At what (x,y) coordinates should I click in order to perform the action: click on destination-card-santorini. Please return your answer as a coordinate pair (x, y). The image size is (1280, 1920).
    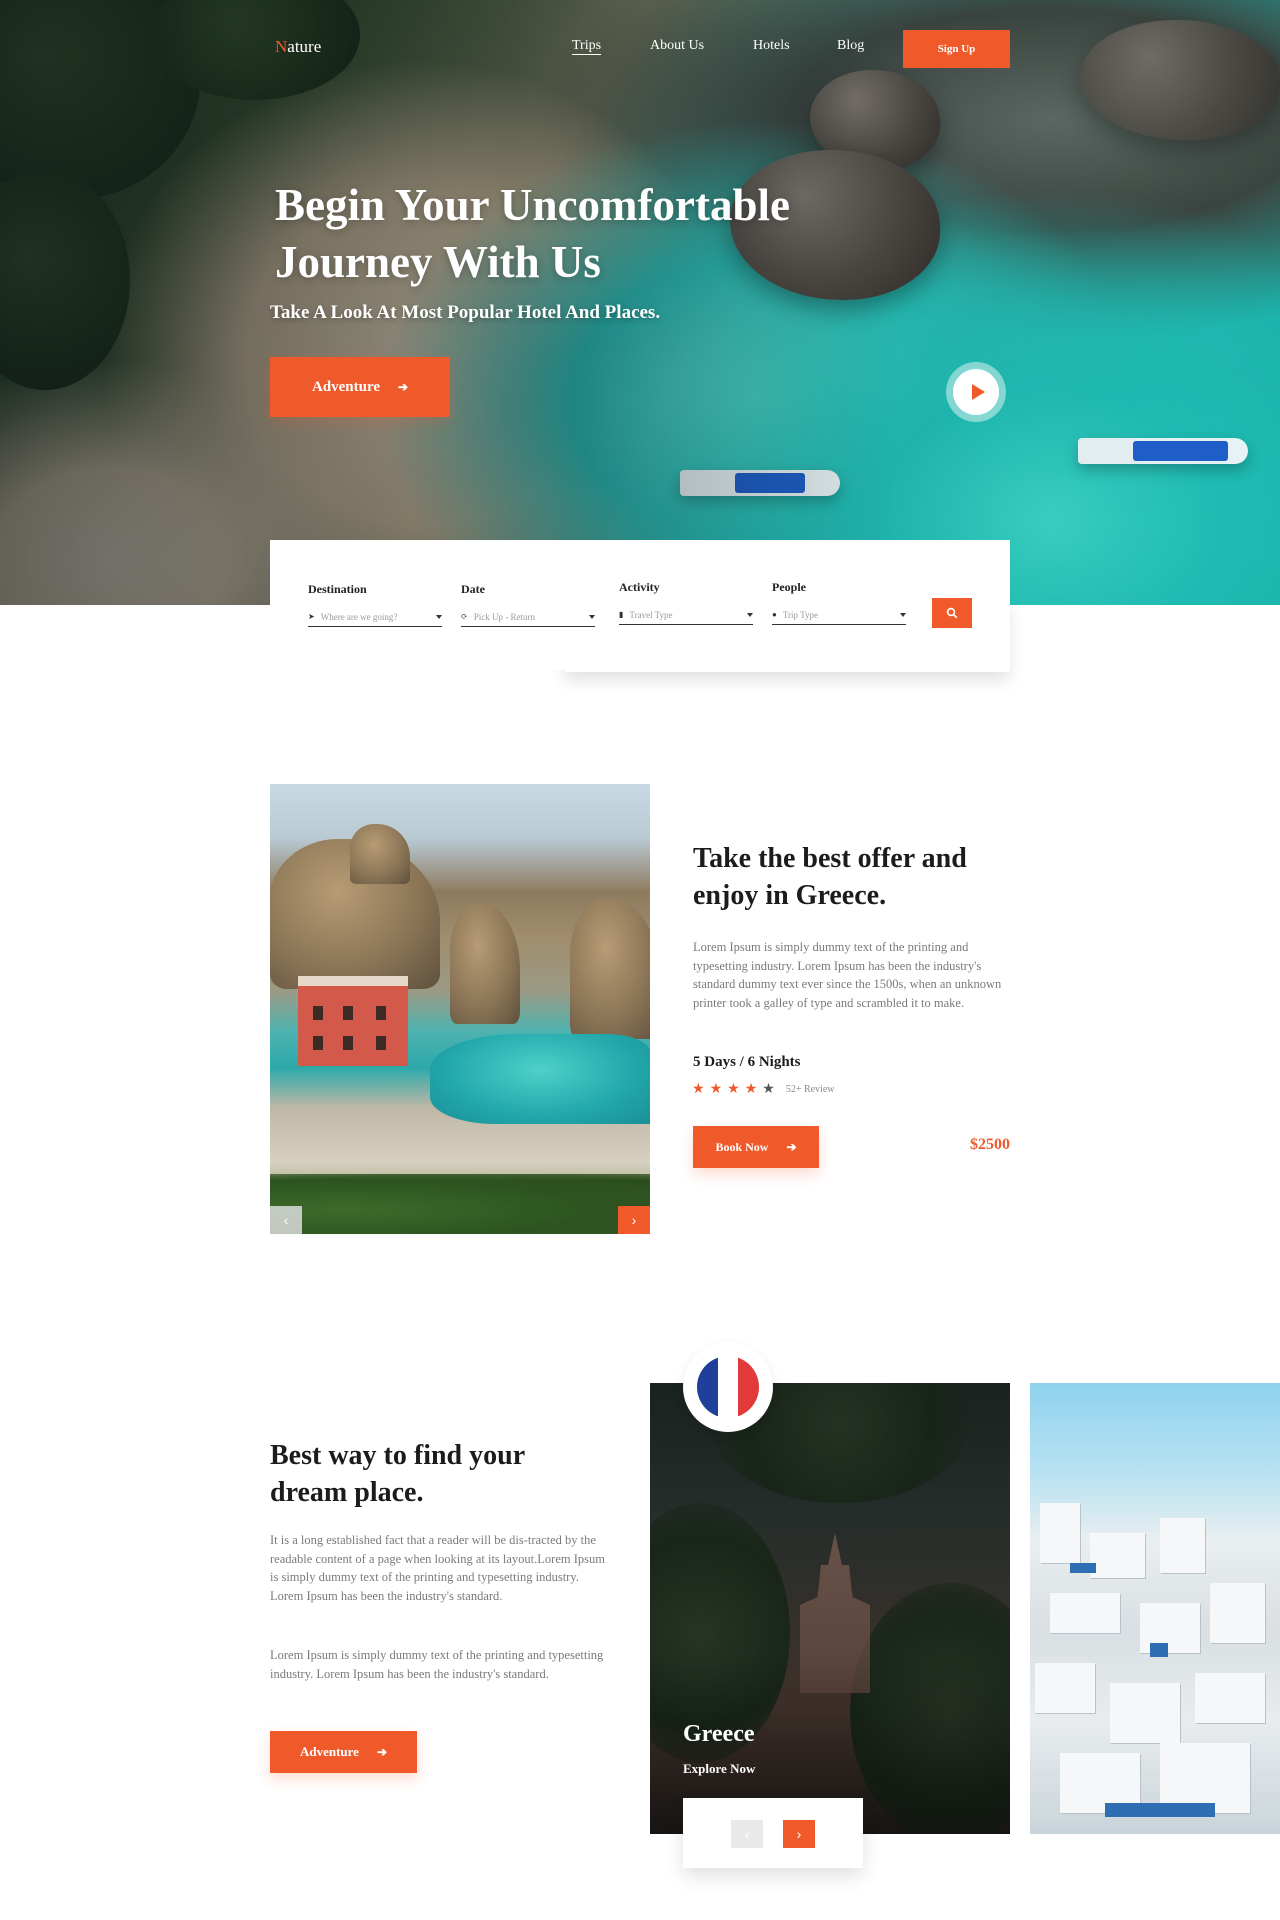
    Looking at the image, I should click on (1155, 1608).